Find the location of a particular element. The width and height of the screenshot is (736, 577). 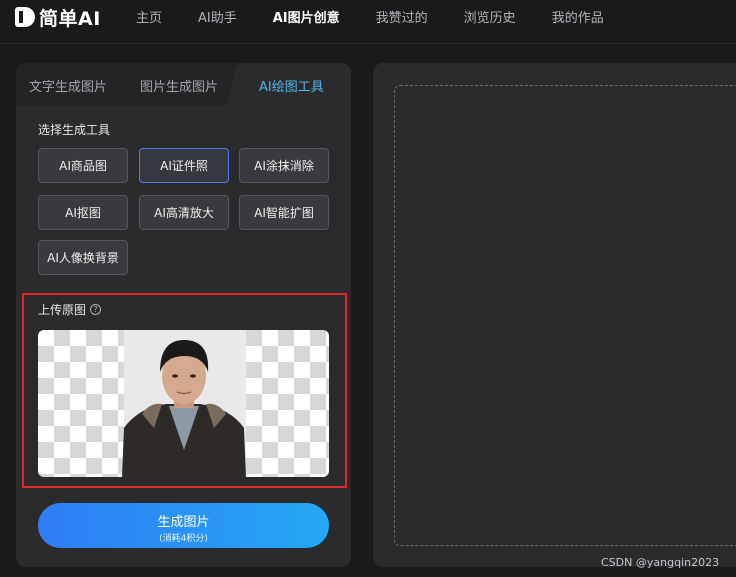

tab-text-to-image: 文字生成图片 is located at coordinates (68, 85).